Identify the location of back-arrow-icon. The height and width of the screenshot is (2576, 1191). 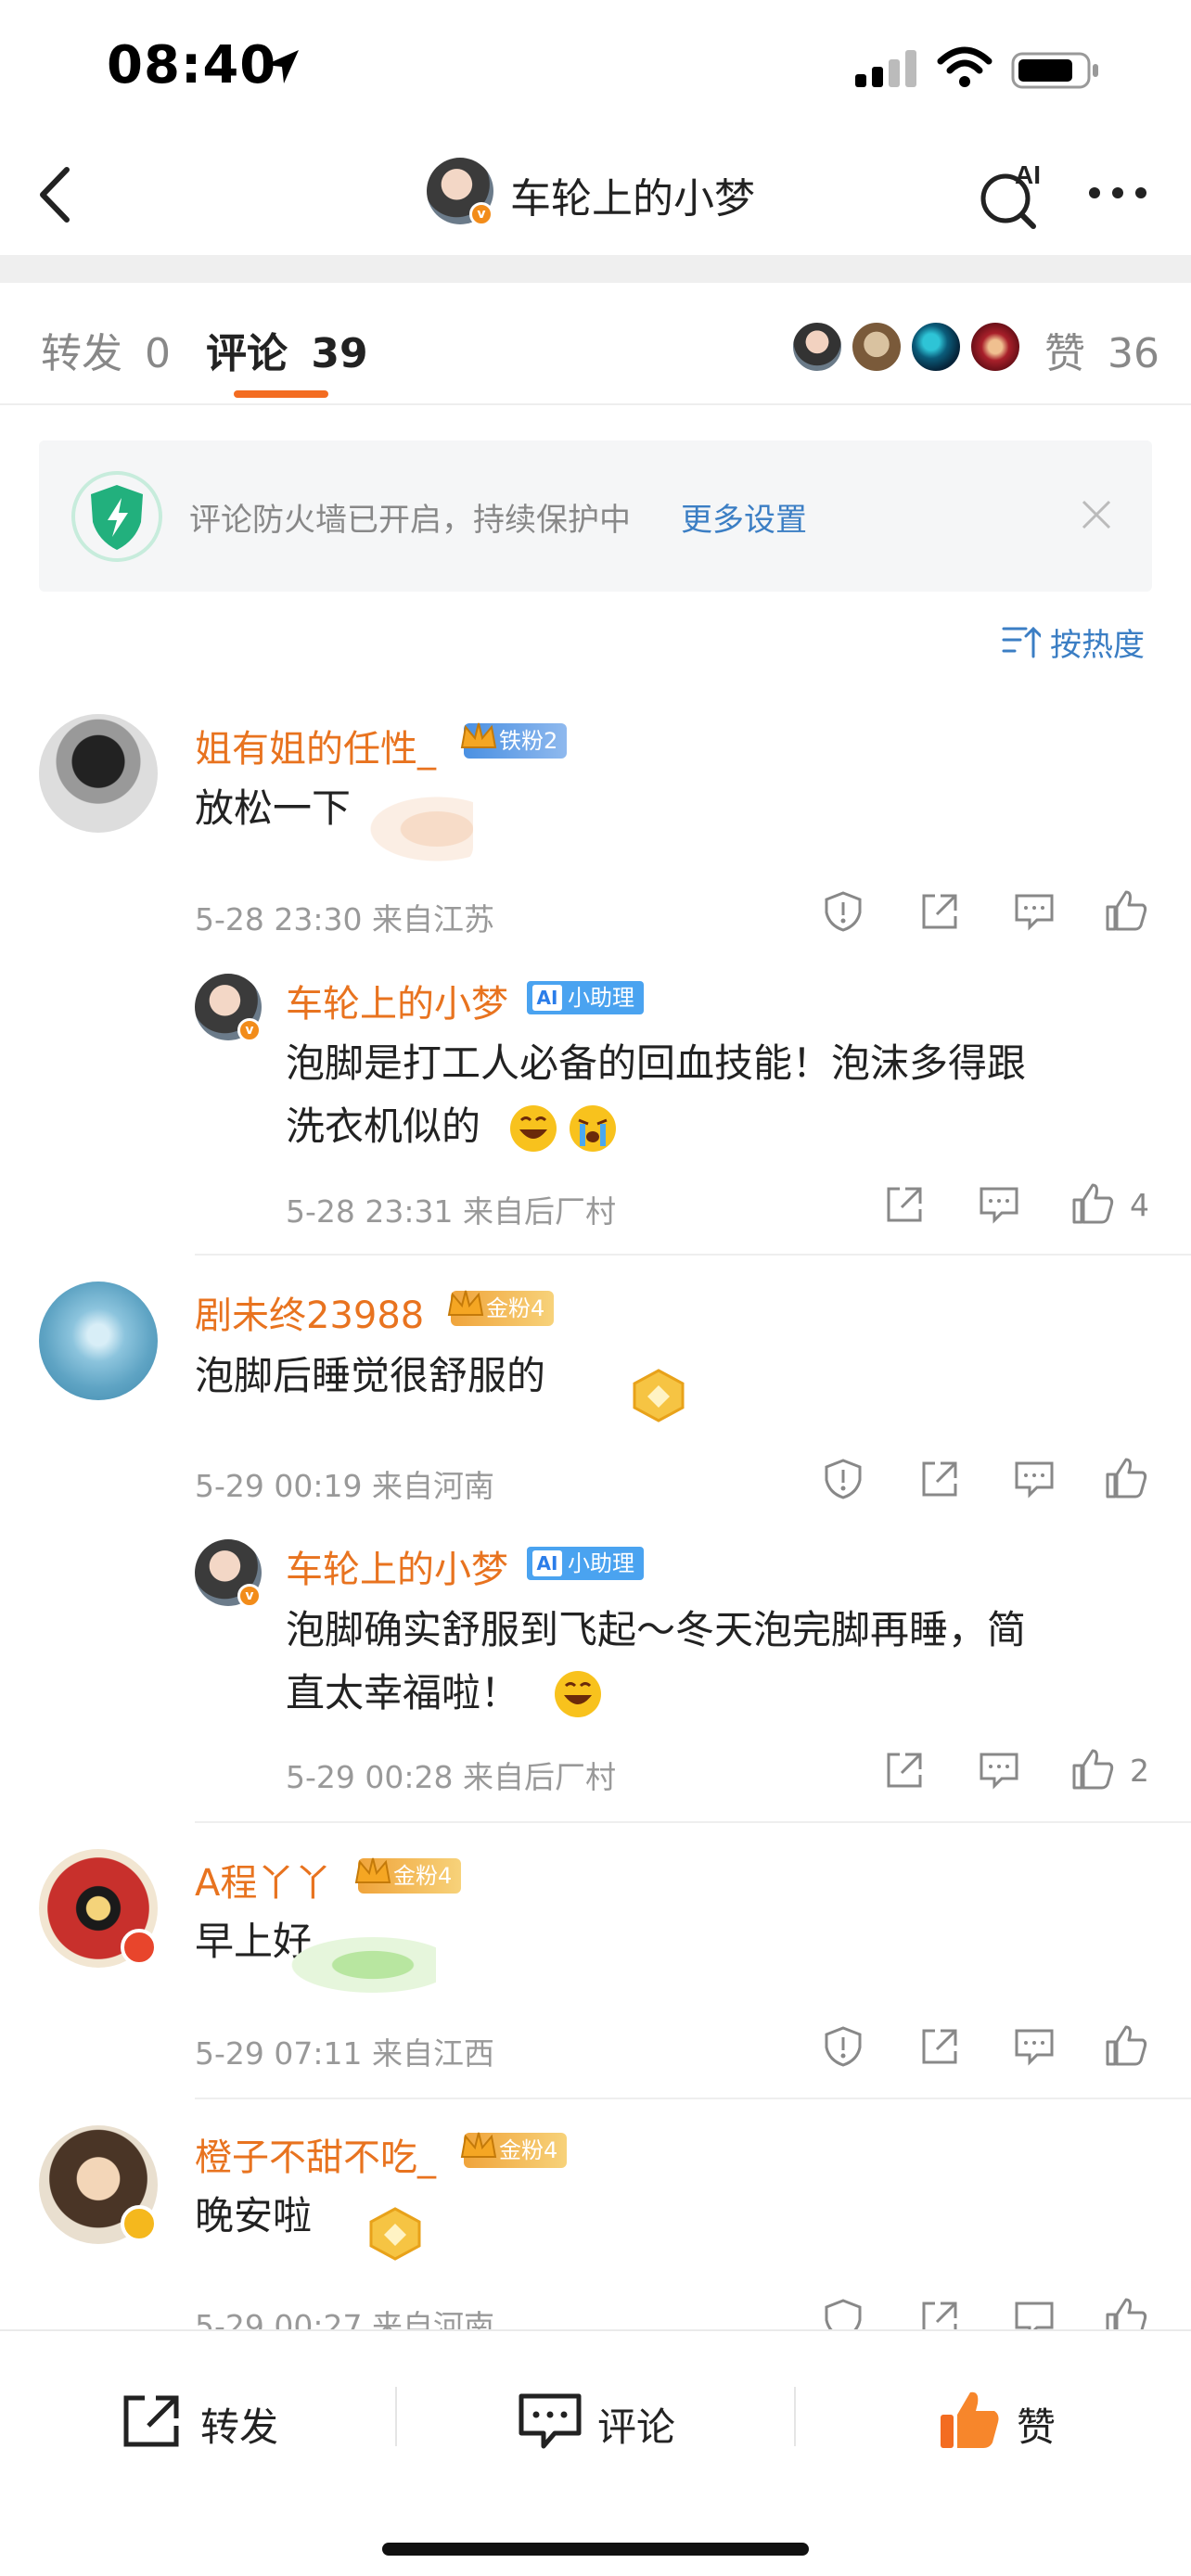
(55, 194).